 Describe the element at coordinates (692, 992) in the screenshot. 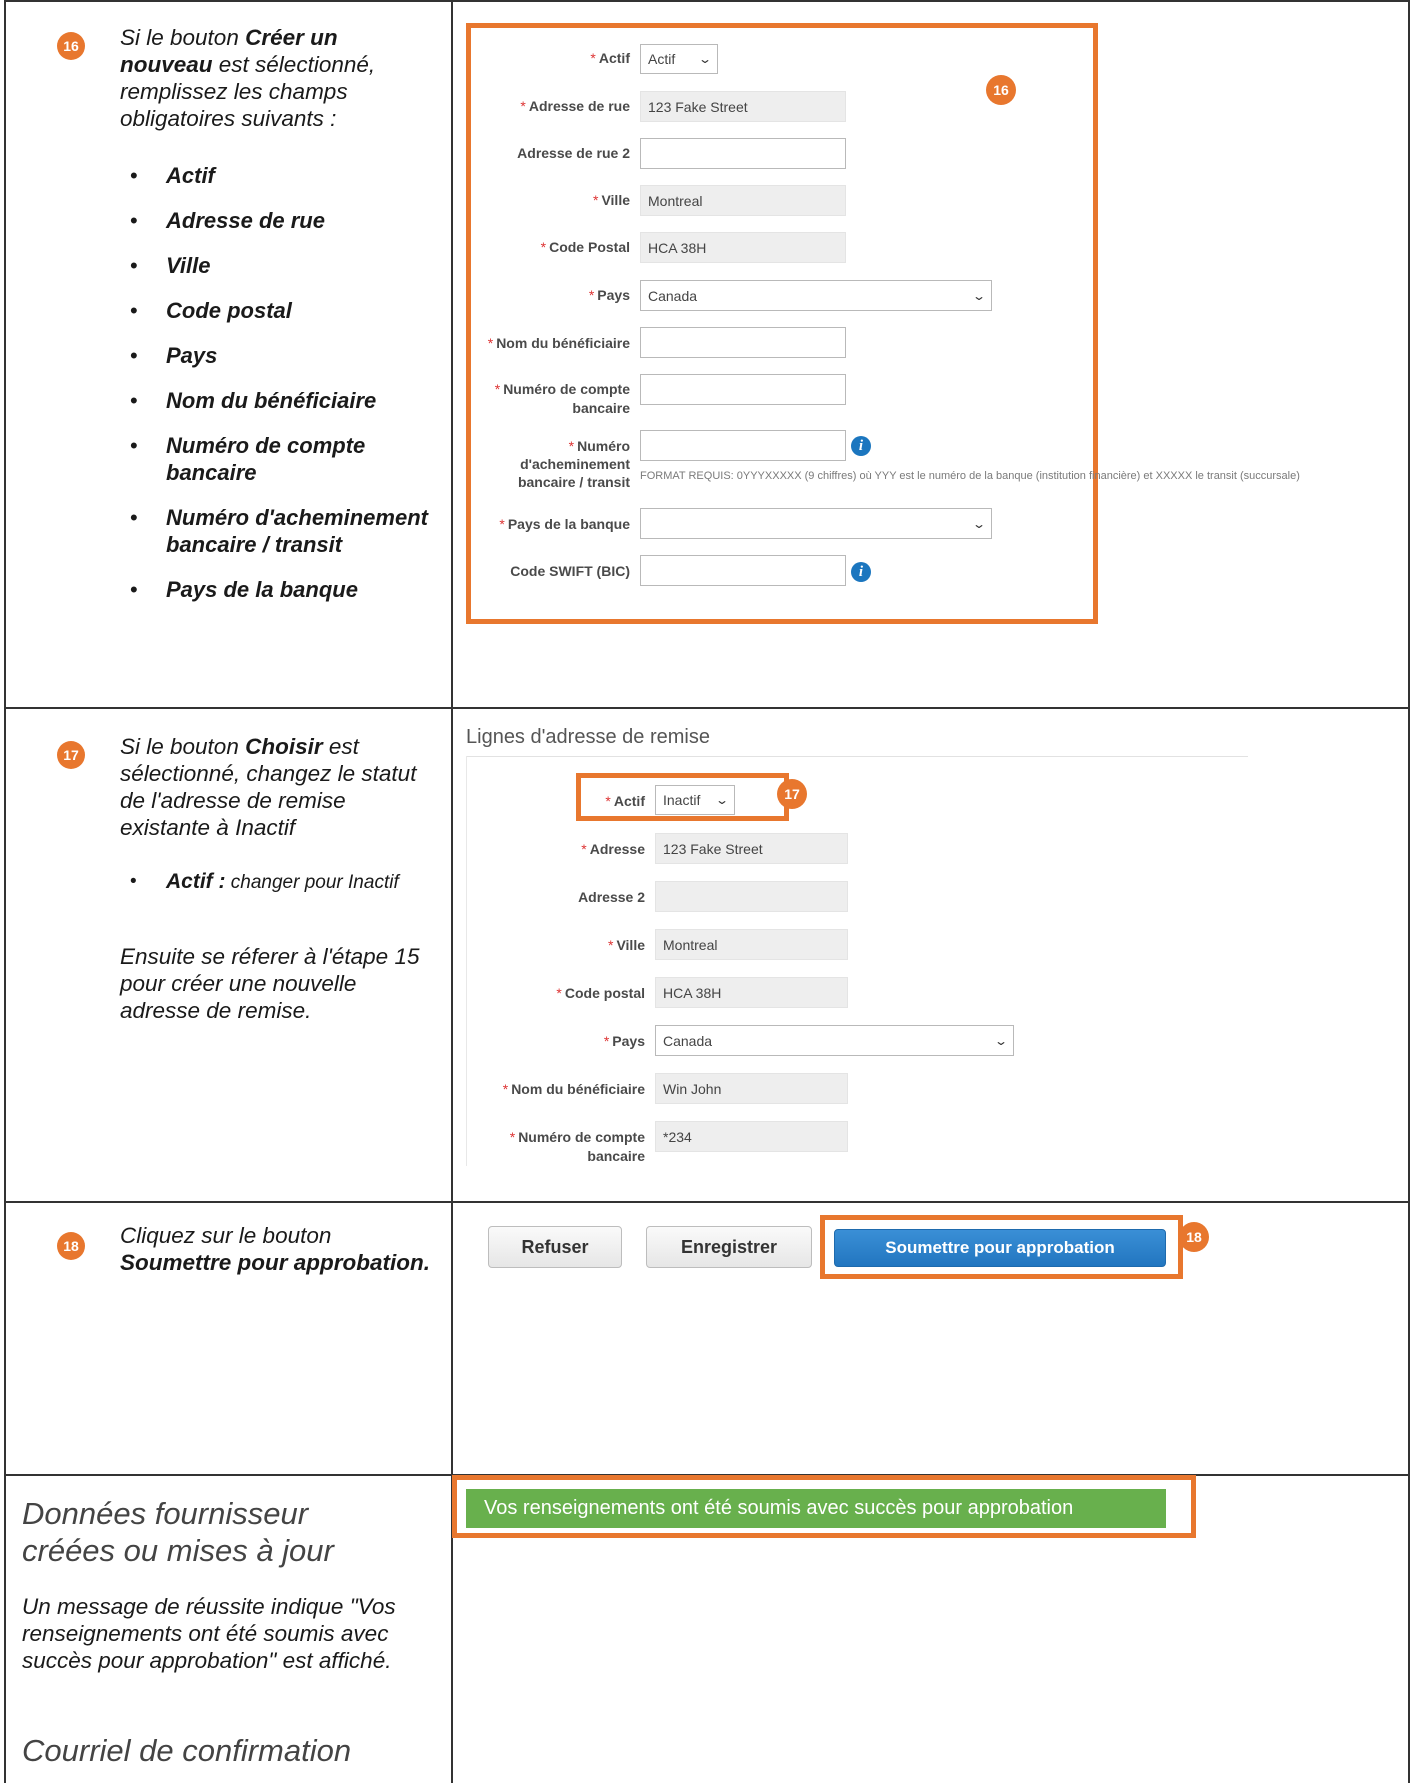

I see `postal-input-17-value: HCA 38H` at that location.